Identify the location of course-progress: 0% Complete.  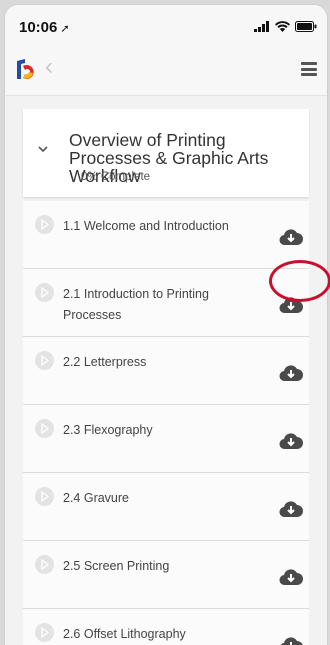
(116, 177).